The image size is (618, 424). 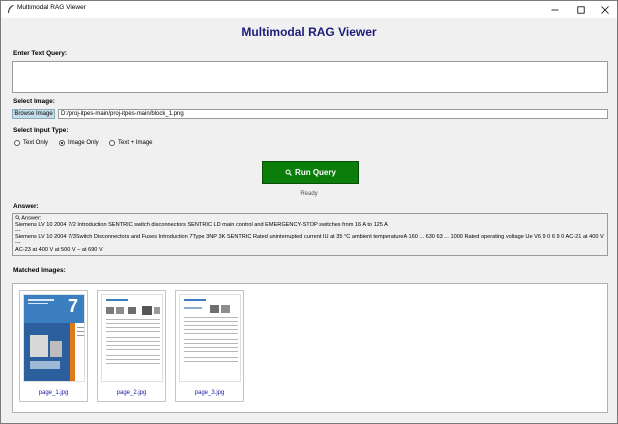 What do you see at coordinates (131, 393) in the screenshot?
I see `image-caption: page_2.jpg` at bounding box center [131, 393].